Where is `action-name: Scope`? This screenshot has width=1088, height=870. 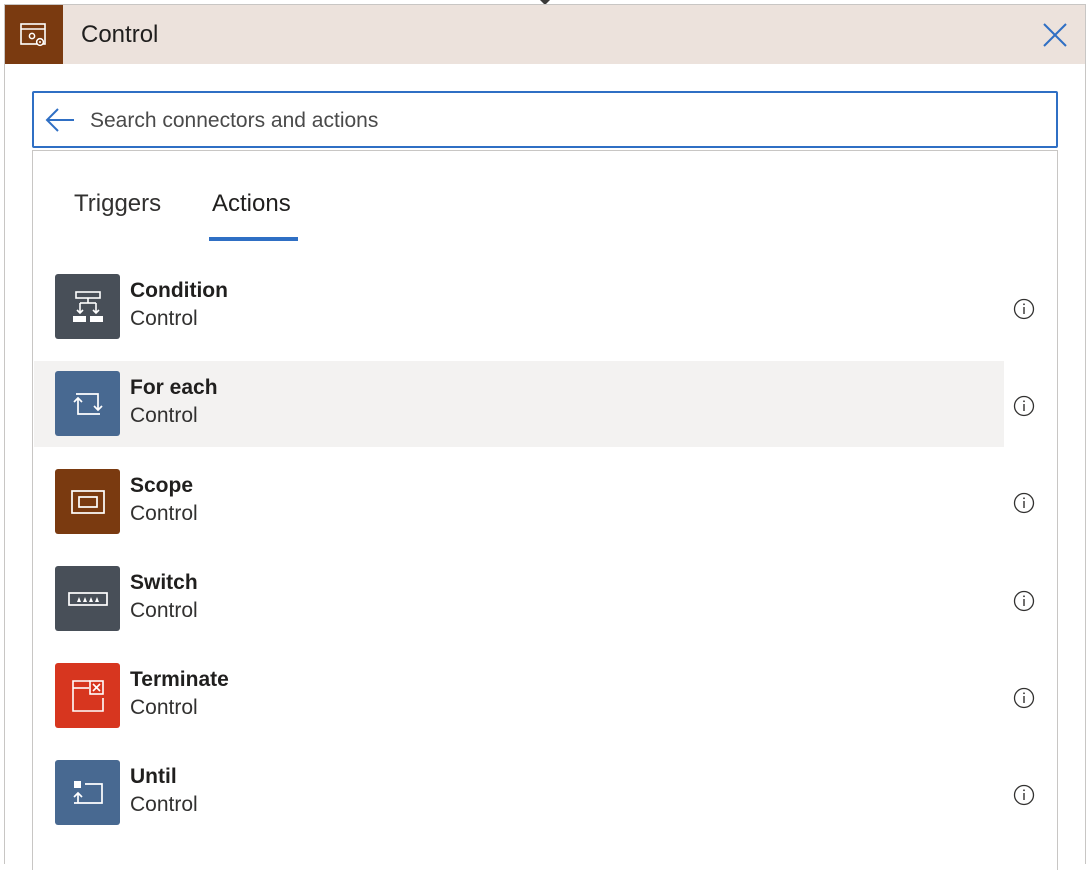
action-name: Scope is located at coordinates (162, 485).